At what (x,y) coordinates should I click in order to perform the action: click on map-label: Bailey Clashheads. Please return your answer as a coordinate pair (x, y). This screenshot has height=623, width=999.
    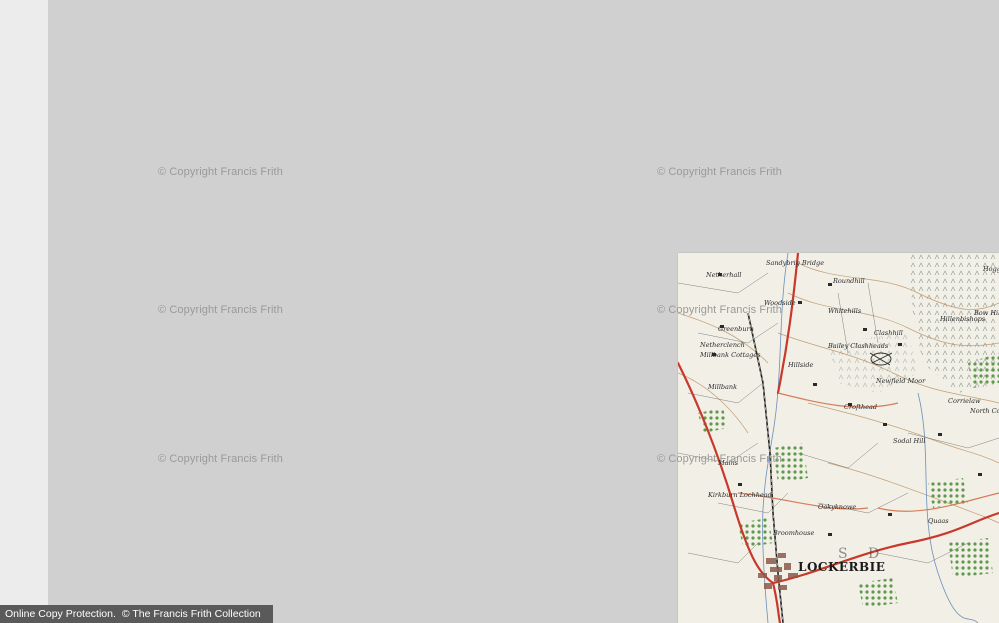
    Looking at the image, I should click on (858, 346).